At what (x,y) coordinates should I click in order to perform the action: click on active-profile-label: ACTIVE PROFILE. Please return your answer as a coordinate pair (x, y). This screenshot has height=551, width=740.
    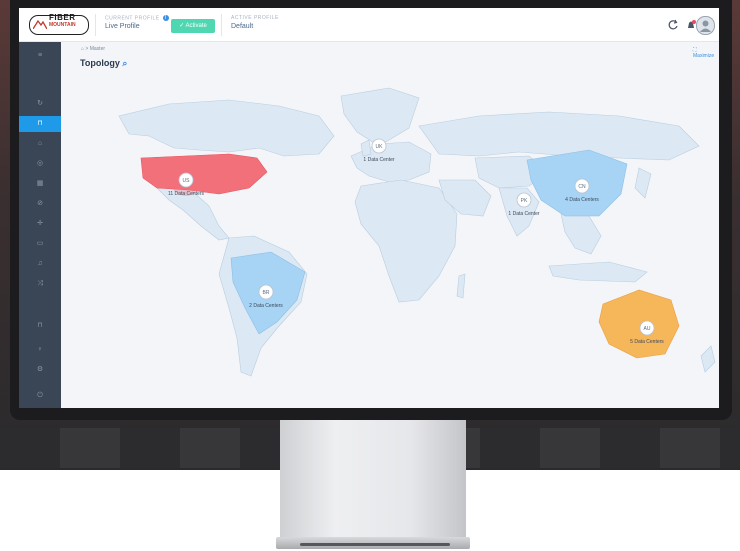
    Looking at the image, I should click on (255, 18).